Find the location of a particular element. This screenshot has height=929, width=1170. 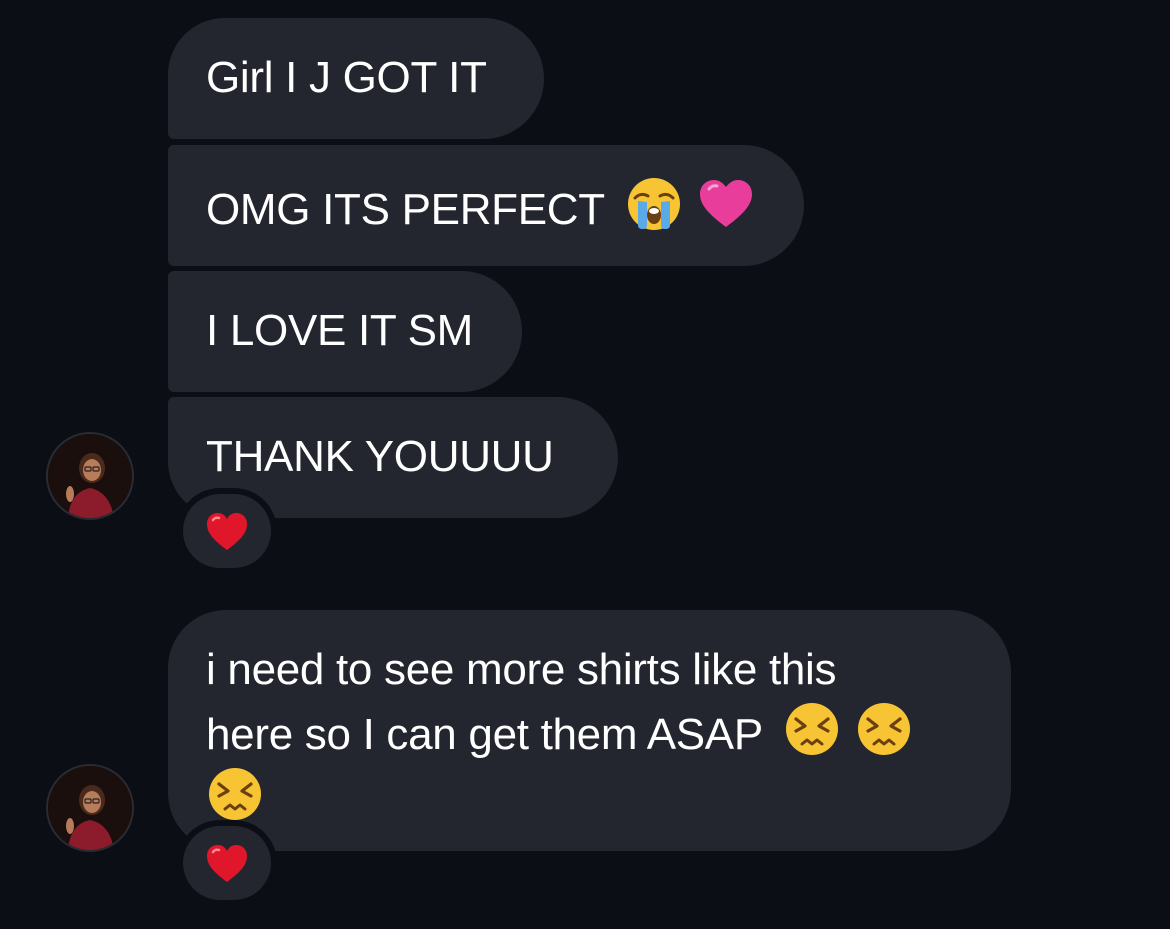

message-text: Girl I J GOT IT is located at coordinates (346, 77).